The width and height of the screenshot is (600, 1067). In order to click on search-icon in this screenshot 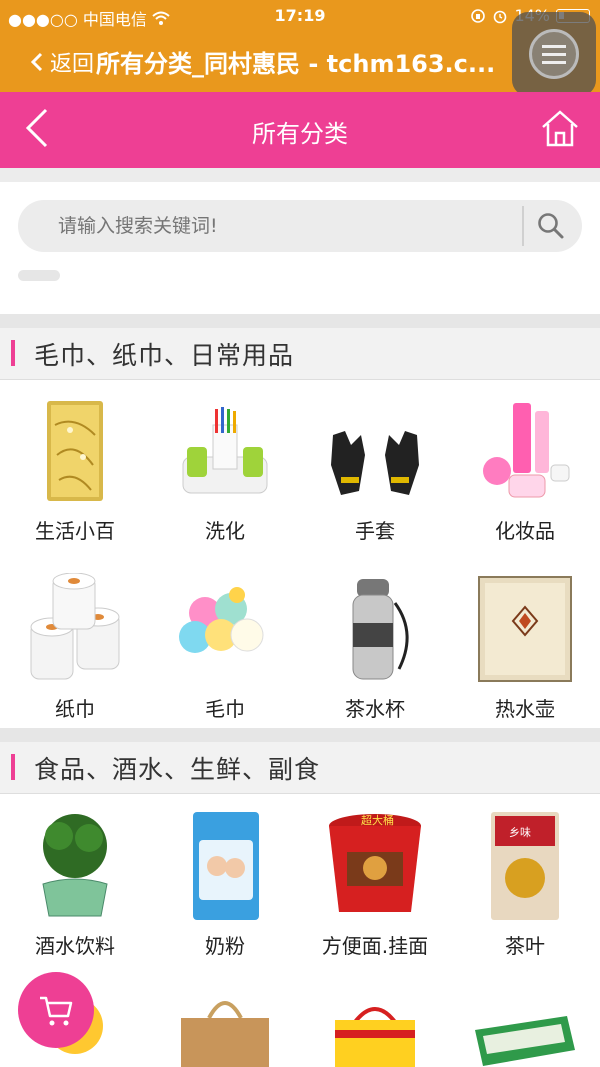, I will do `click(551, 226)`.